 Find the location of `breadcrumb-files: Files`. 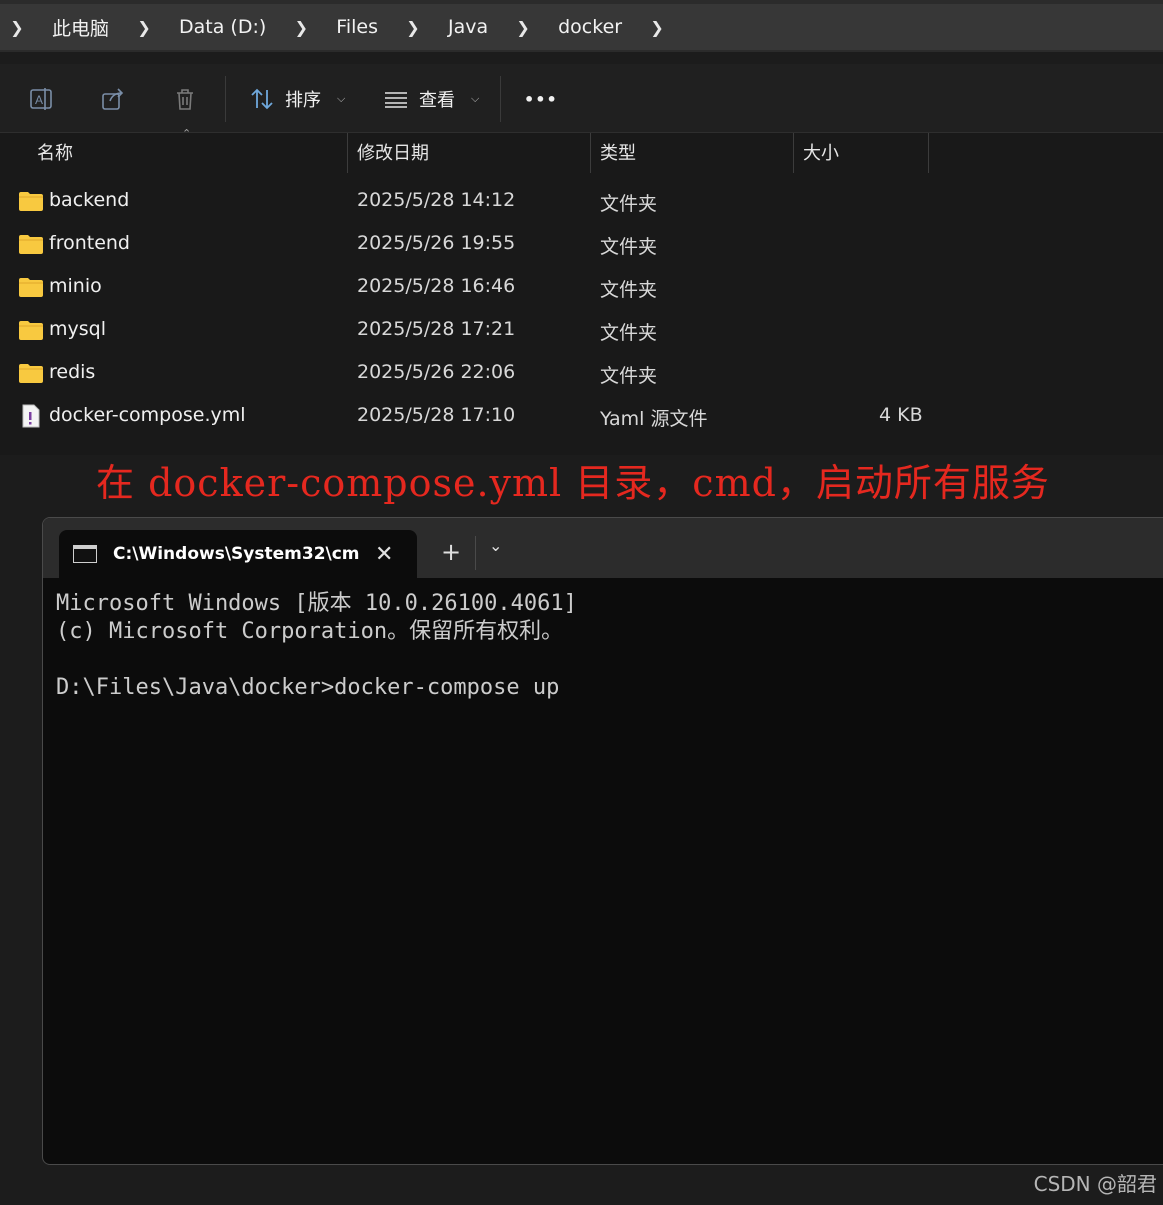

breadcrumb-files: Files is located at coordinates (357, 27).